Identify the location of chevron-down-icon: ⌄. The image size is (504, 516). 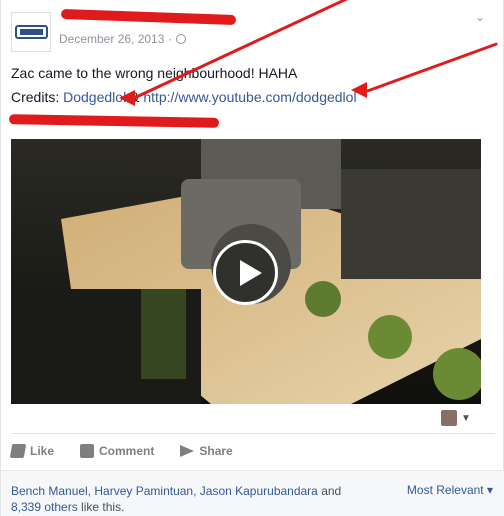
(480, 17).